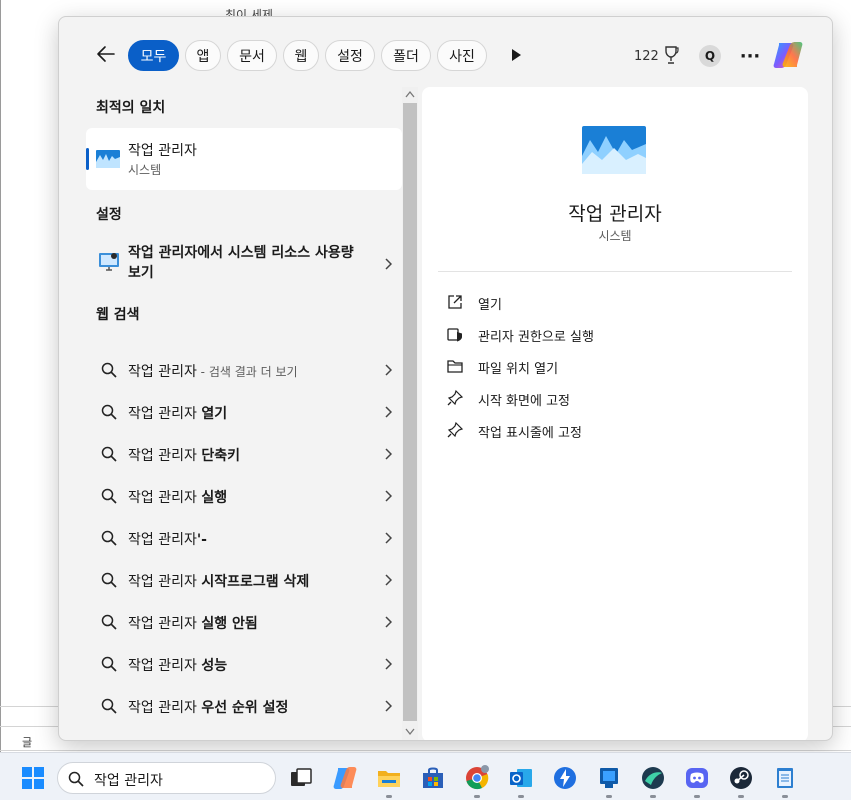 The image size is (851, 800). Describe the element at coordinates (609, 778) in the screenshot. I see `app-blue-icon` at that location.